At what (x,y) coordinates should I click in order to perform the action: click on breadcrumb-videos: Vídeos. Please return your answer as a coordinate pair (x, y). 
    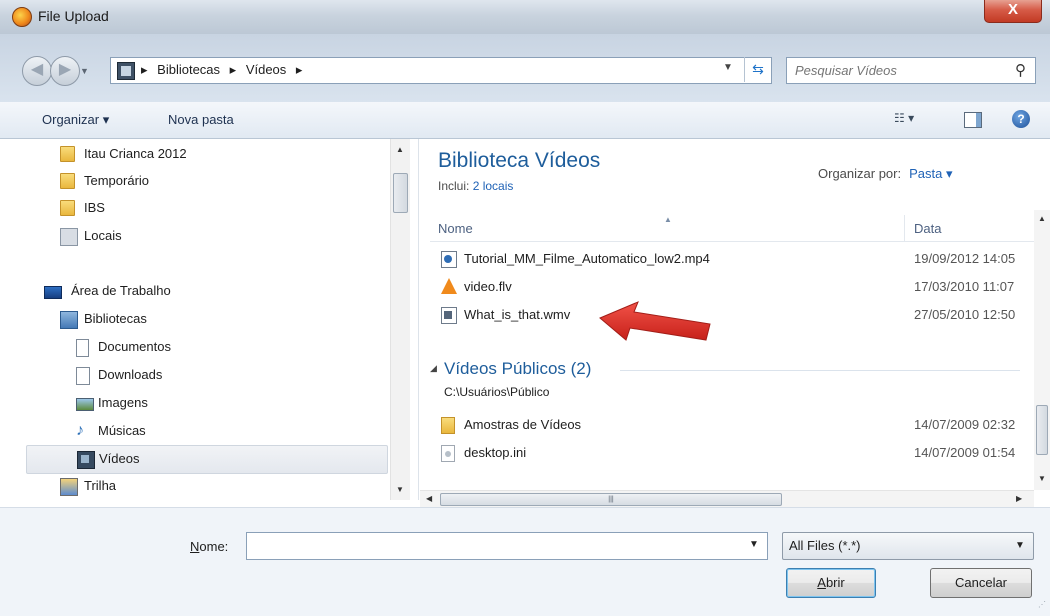
    Looking at the image, I should click on (266, 69).